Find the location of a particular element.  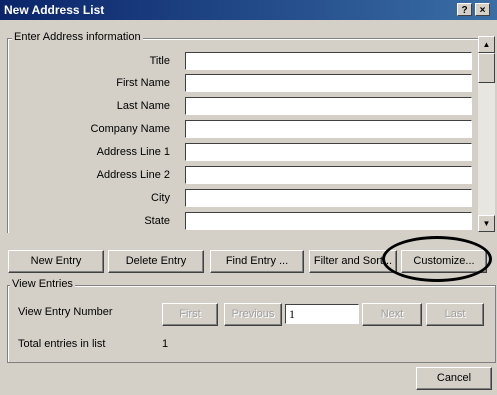

entry-number-input is located at coordinates (322, 314).